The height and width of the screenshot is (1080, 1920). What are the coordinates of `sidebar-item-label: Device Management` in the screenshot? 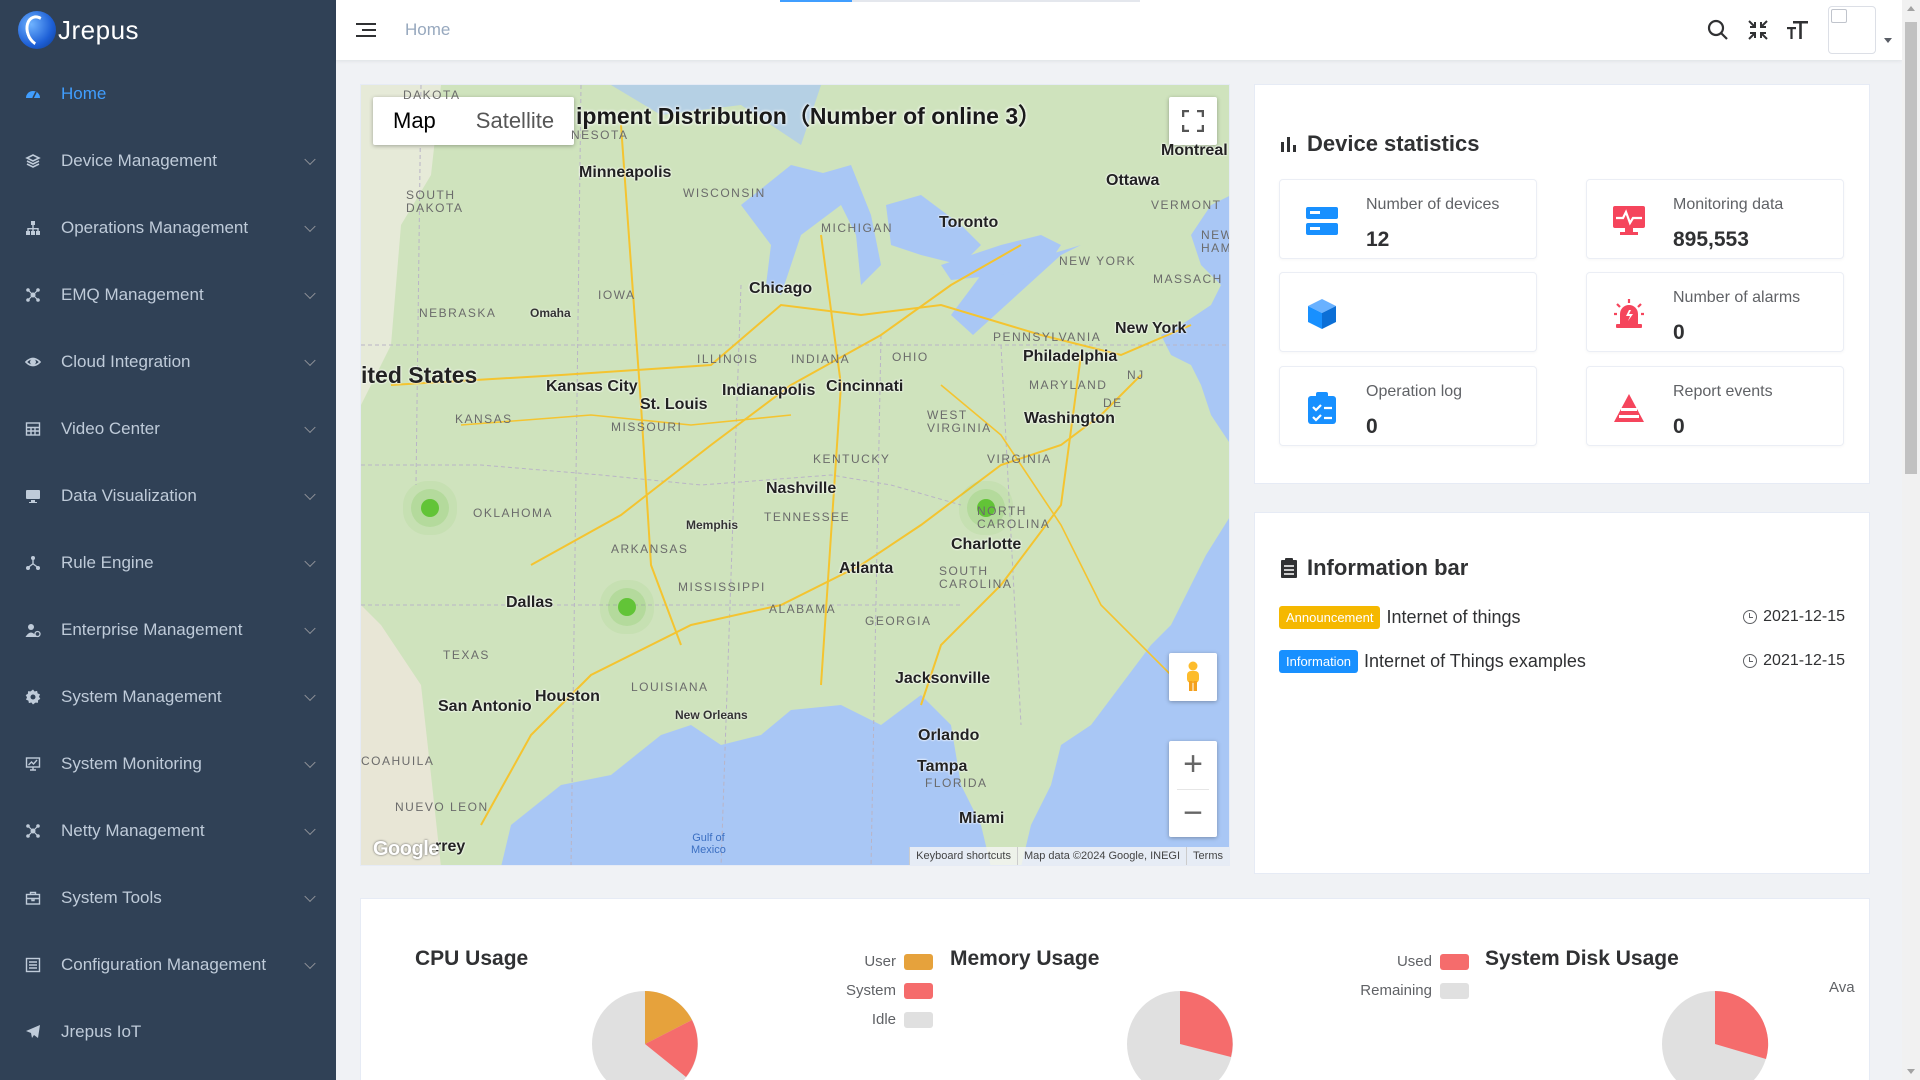 It's located at (139, 160).